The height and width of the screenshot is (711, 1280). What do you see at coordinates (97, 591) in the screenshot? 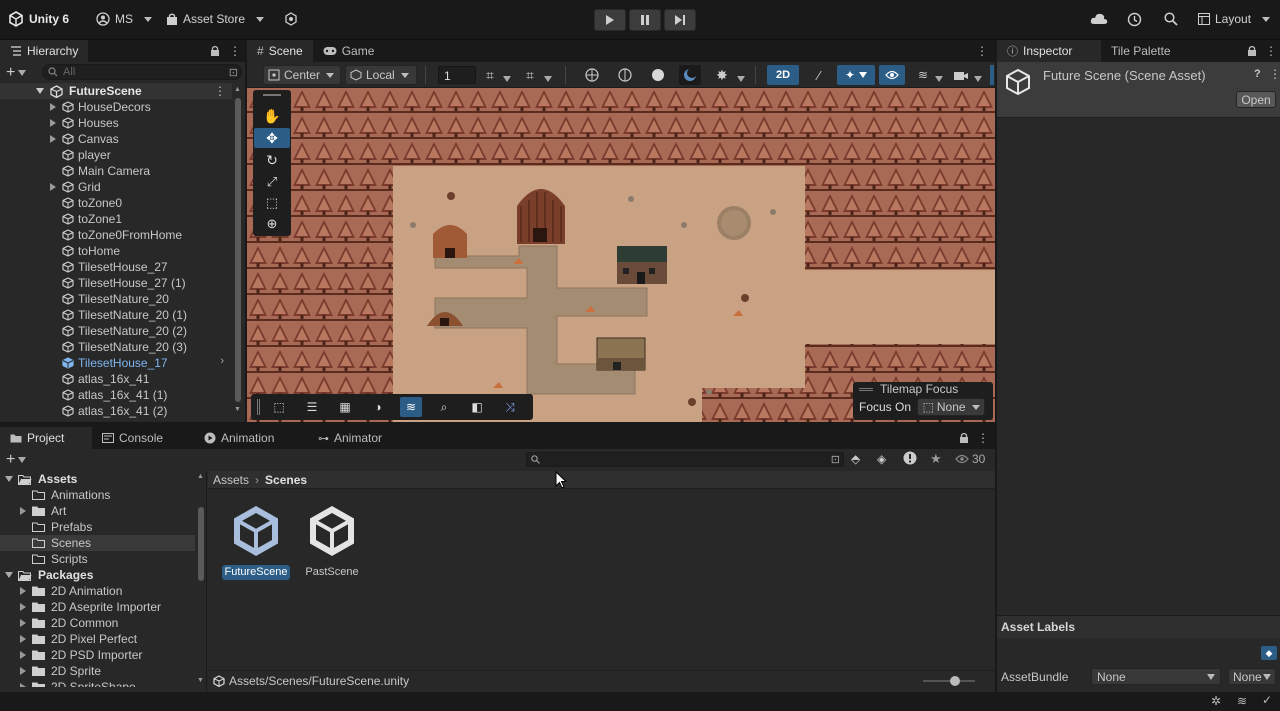
I see `project-folder-item: 2D Animation` at bounding box center [97, 591].